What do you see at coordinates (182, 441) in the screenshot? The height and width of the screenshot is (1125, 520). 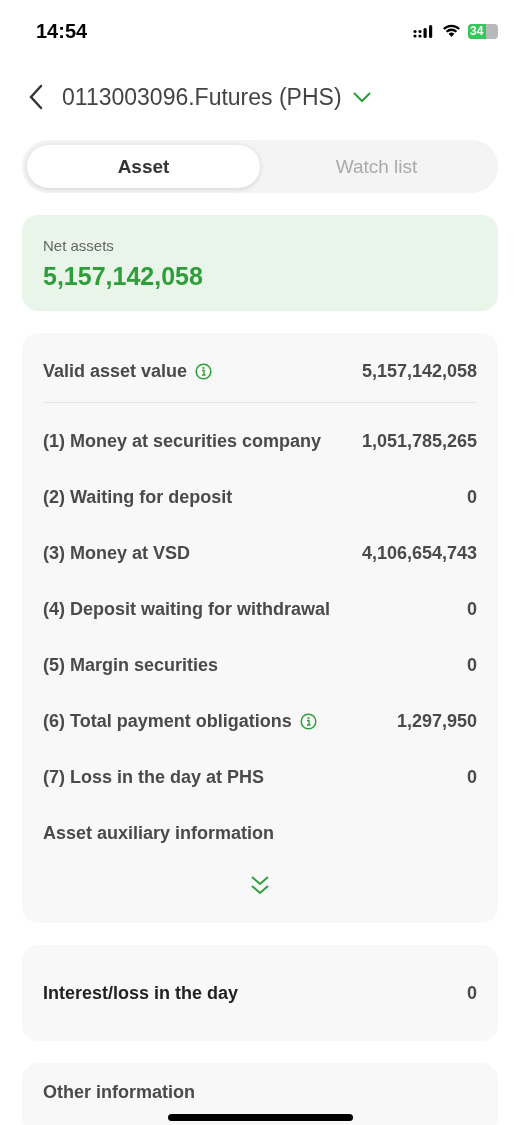 I see `row-label: (1) Money at securities company` at bounding box center [182, 441].